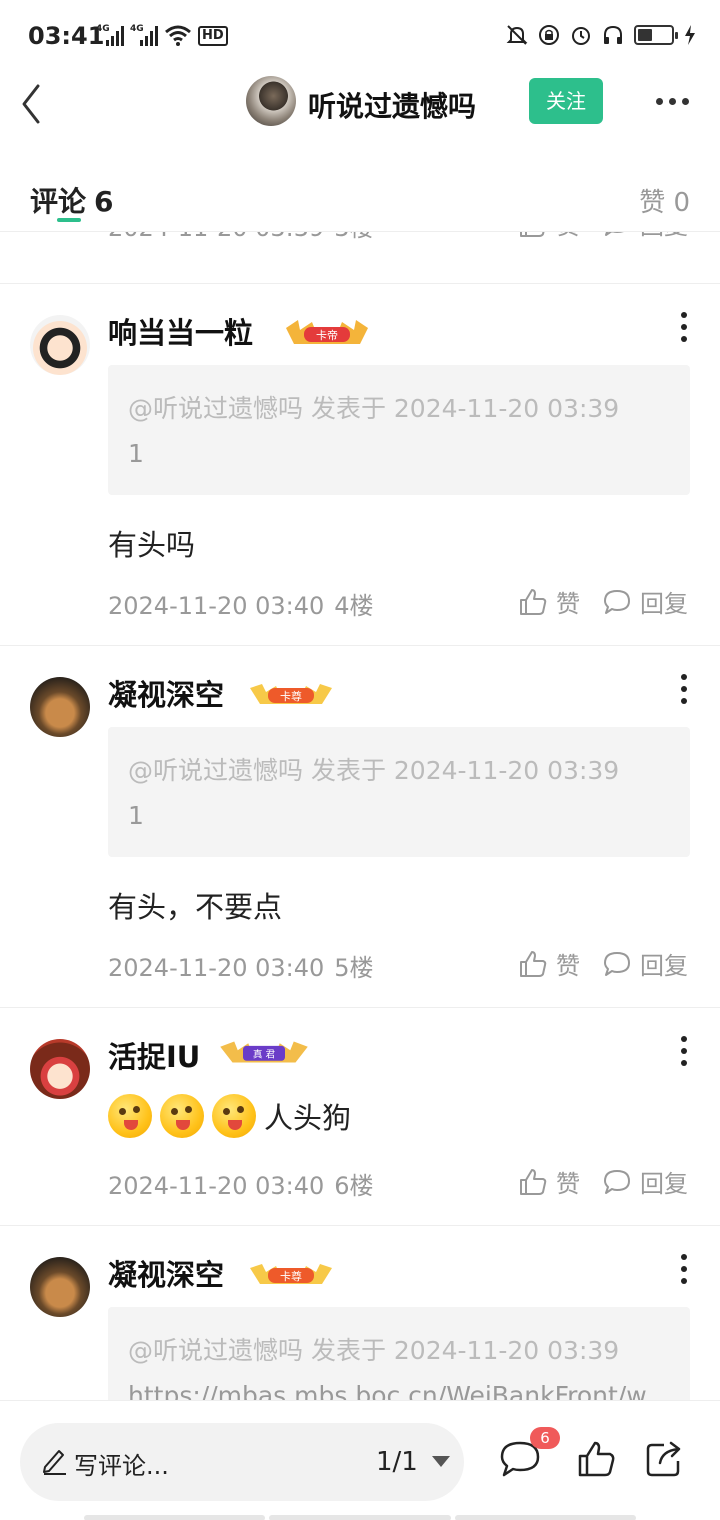 Image resolution: width=720 pixels, height=1520 pixels. Describe the element at coordinates (672, 101) in the screenshot. I see `more-options-icon` at that location.